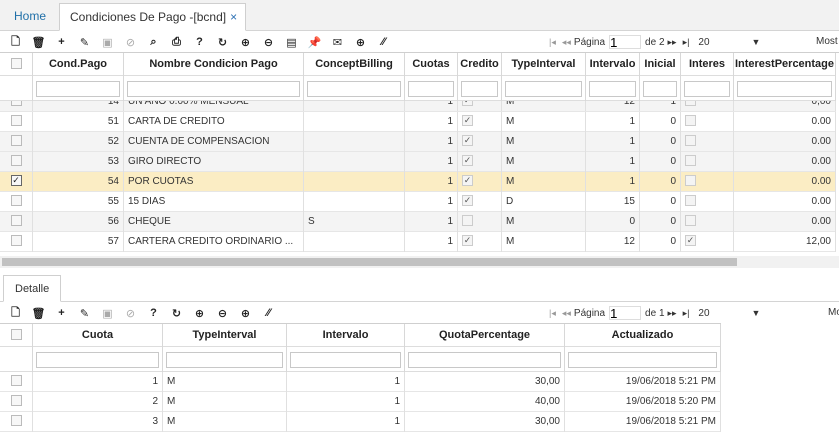 The width and height of the screenshot is (839, 439). Describe the element at coordinates (431, 64) in the screenshot. I see `column-header-cuotas: Cuotas` at that location.